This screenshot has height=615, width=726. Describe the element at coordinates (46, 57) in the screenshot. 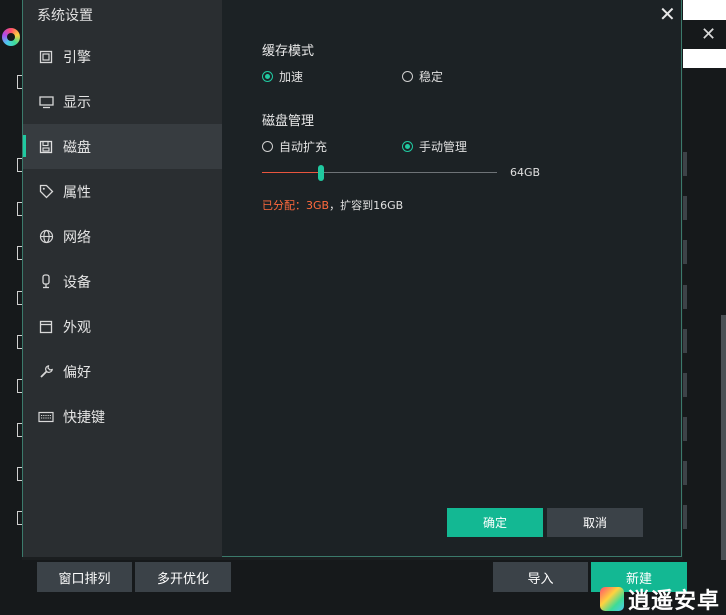

I see `cpu-icon` at that location.